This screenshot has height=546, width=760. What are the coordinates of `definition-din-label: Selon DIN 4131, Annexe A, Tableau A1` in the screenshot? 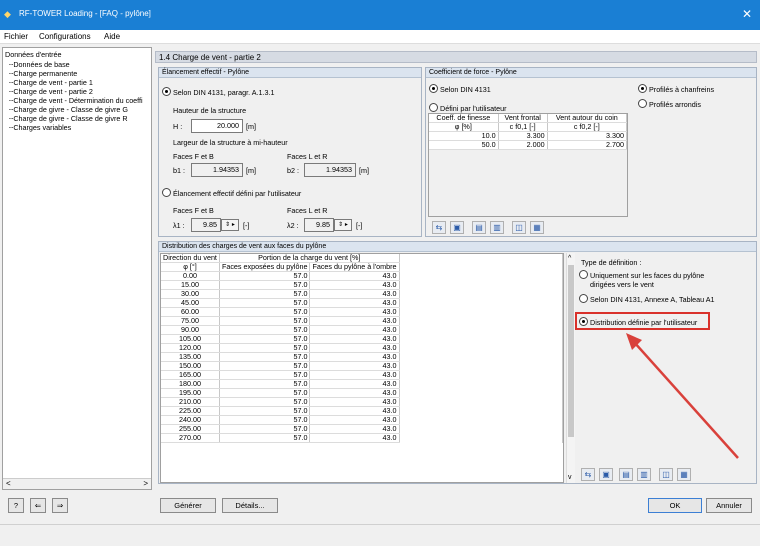 It's located at (652, 299).